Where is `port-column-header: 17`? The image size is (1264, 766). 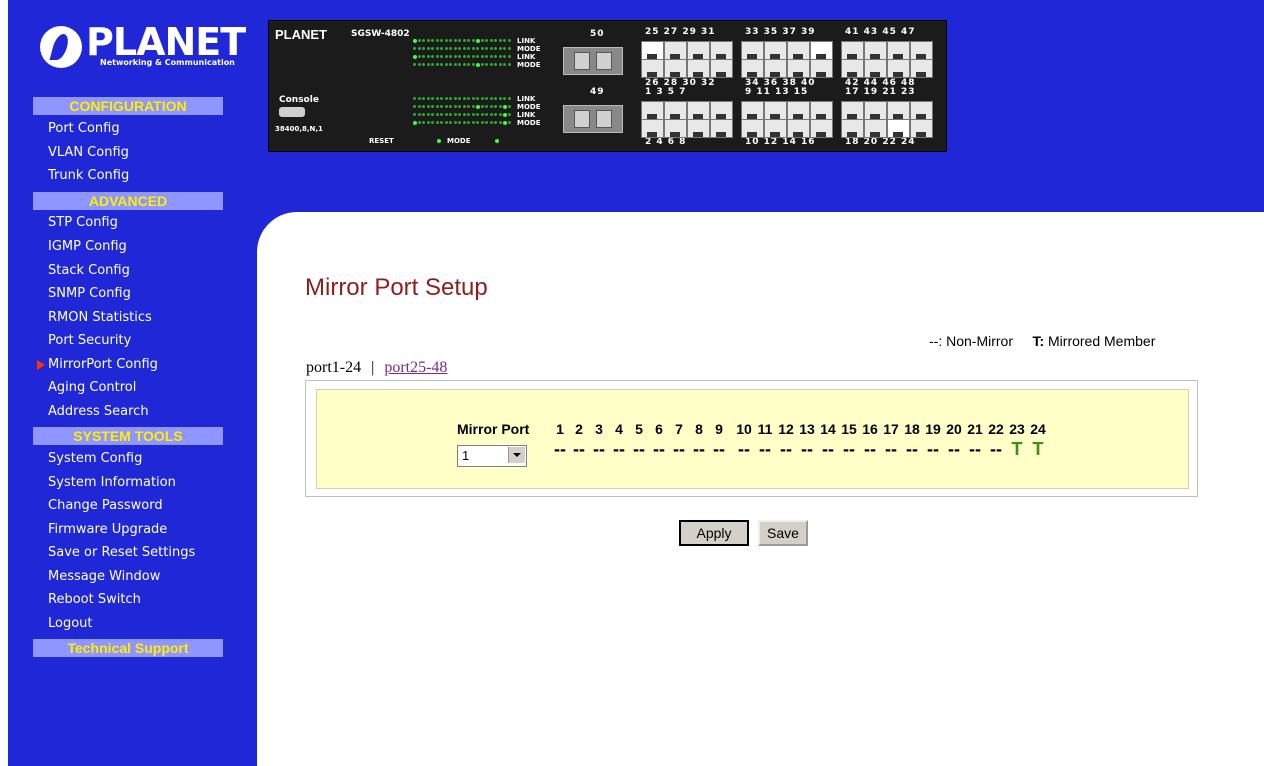 port-column-header: 17 is located at coordinates (891, 429).